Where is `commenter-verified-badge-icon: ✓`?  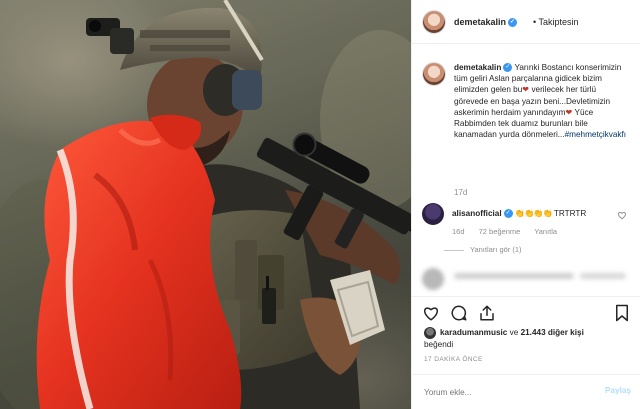 commenter-verified-badge-icon: ✓ is located at coordinates (508, 214).